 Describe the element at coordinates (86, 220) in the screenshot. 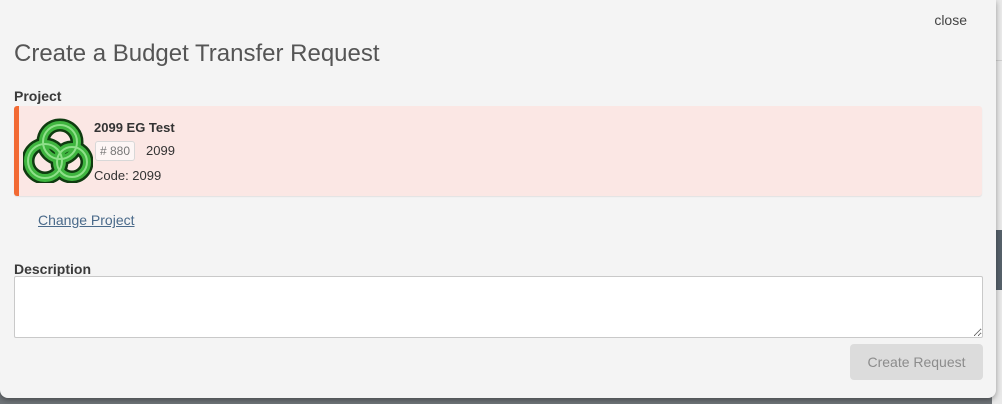

I see `change-project-link: Change Project` at that location.